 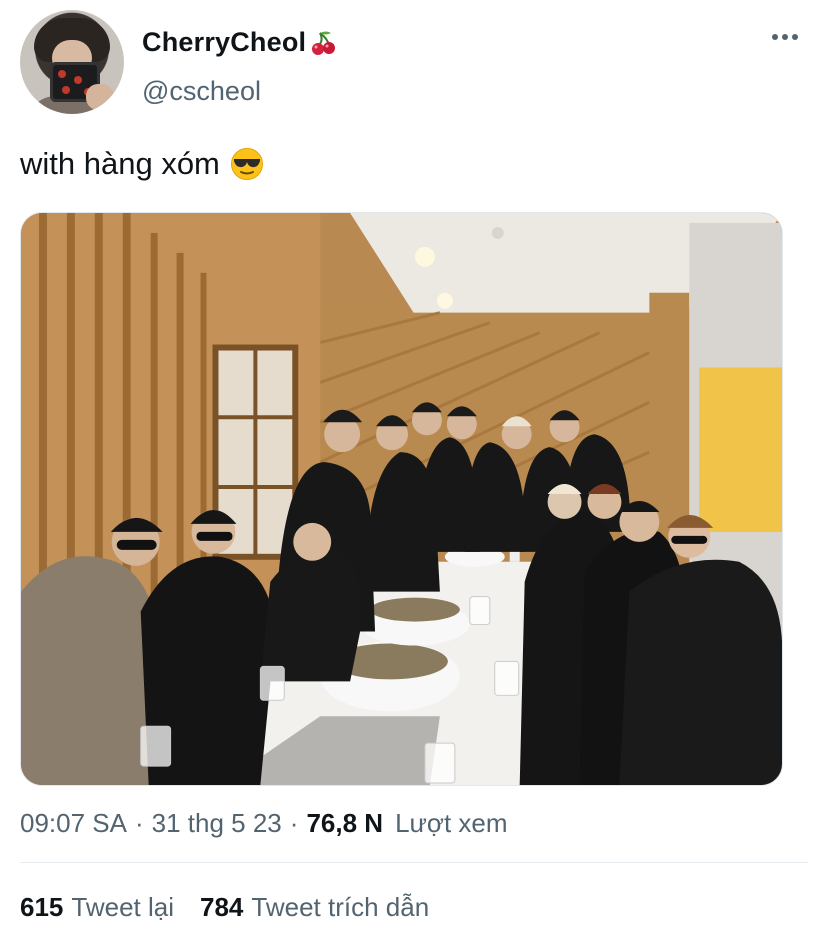 What do you see at coordinates (414, 862) in the screenshot?
I see `divider` at bounding box center [414, 862].